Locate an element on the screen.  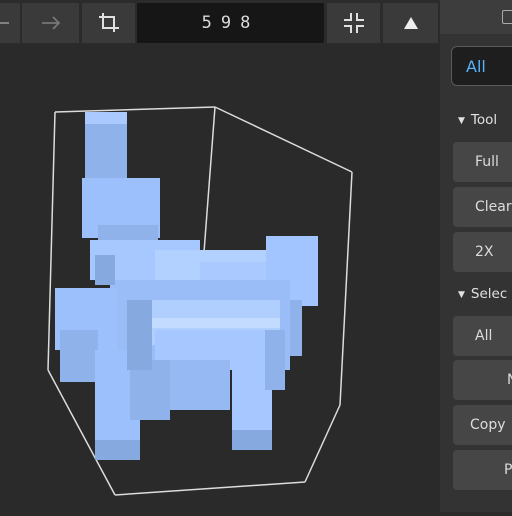
paste-button: P is located at coordinates (482, 470).